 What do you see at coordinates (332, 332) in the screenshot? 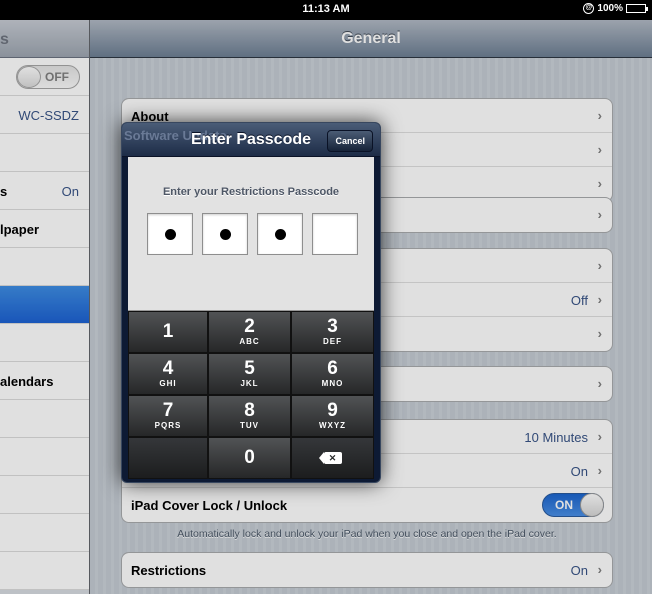
I see `key-3: 3 DEF` at bounding box center [332, 332].